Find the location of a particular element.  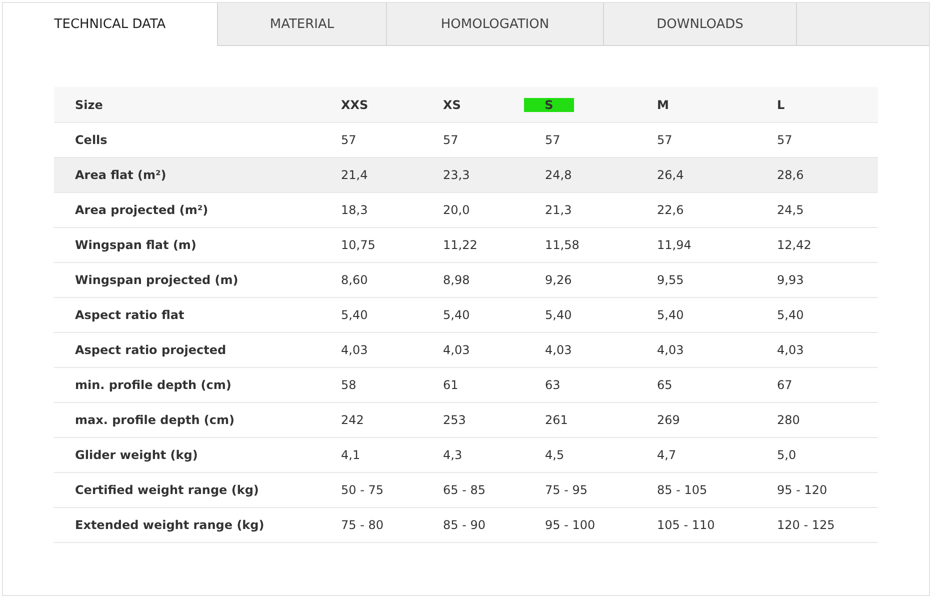

row-label: Aspect ratio projected is located at coordinates (151, 350).